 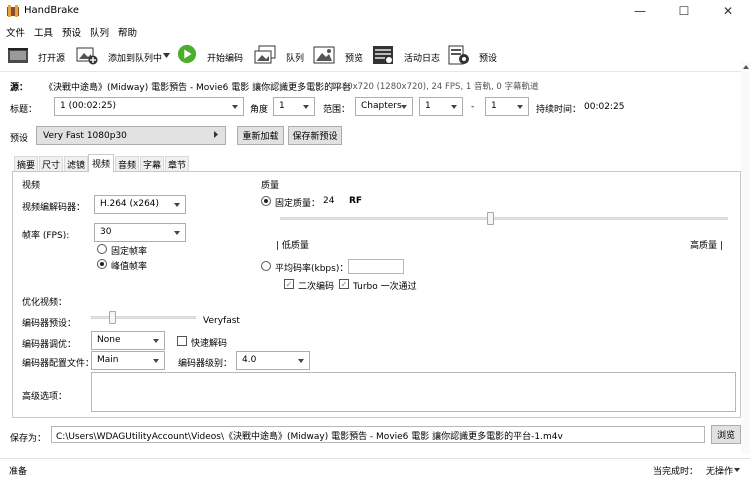 I want to click on range-start-select: 1, so click(x=441, y=106).